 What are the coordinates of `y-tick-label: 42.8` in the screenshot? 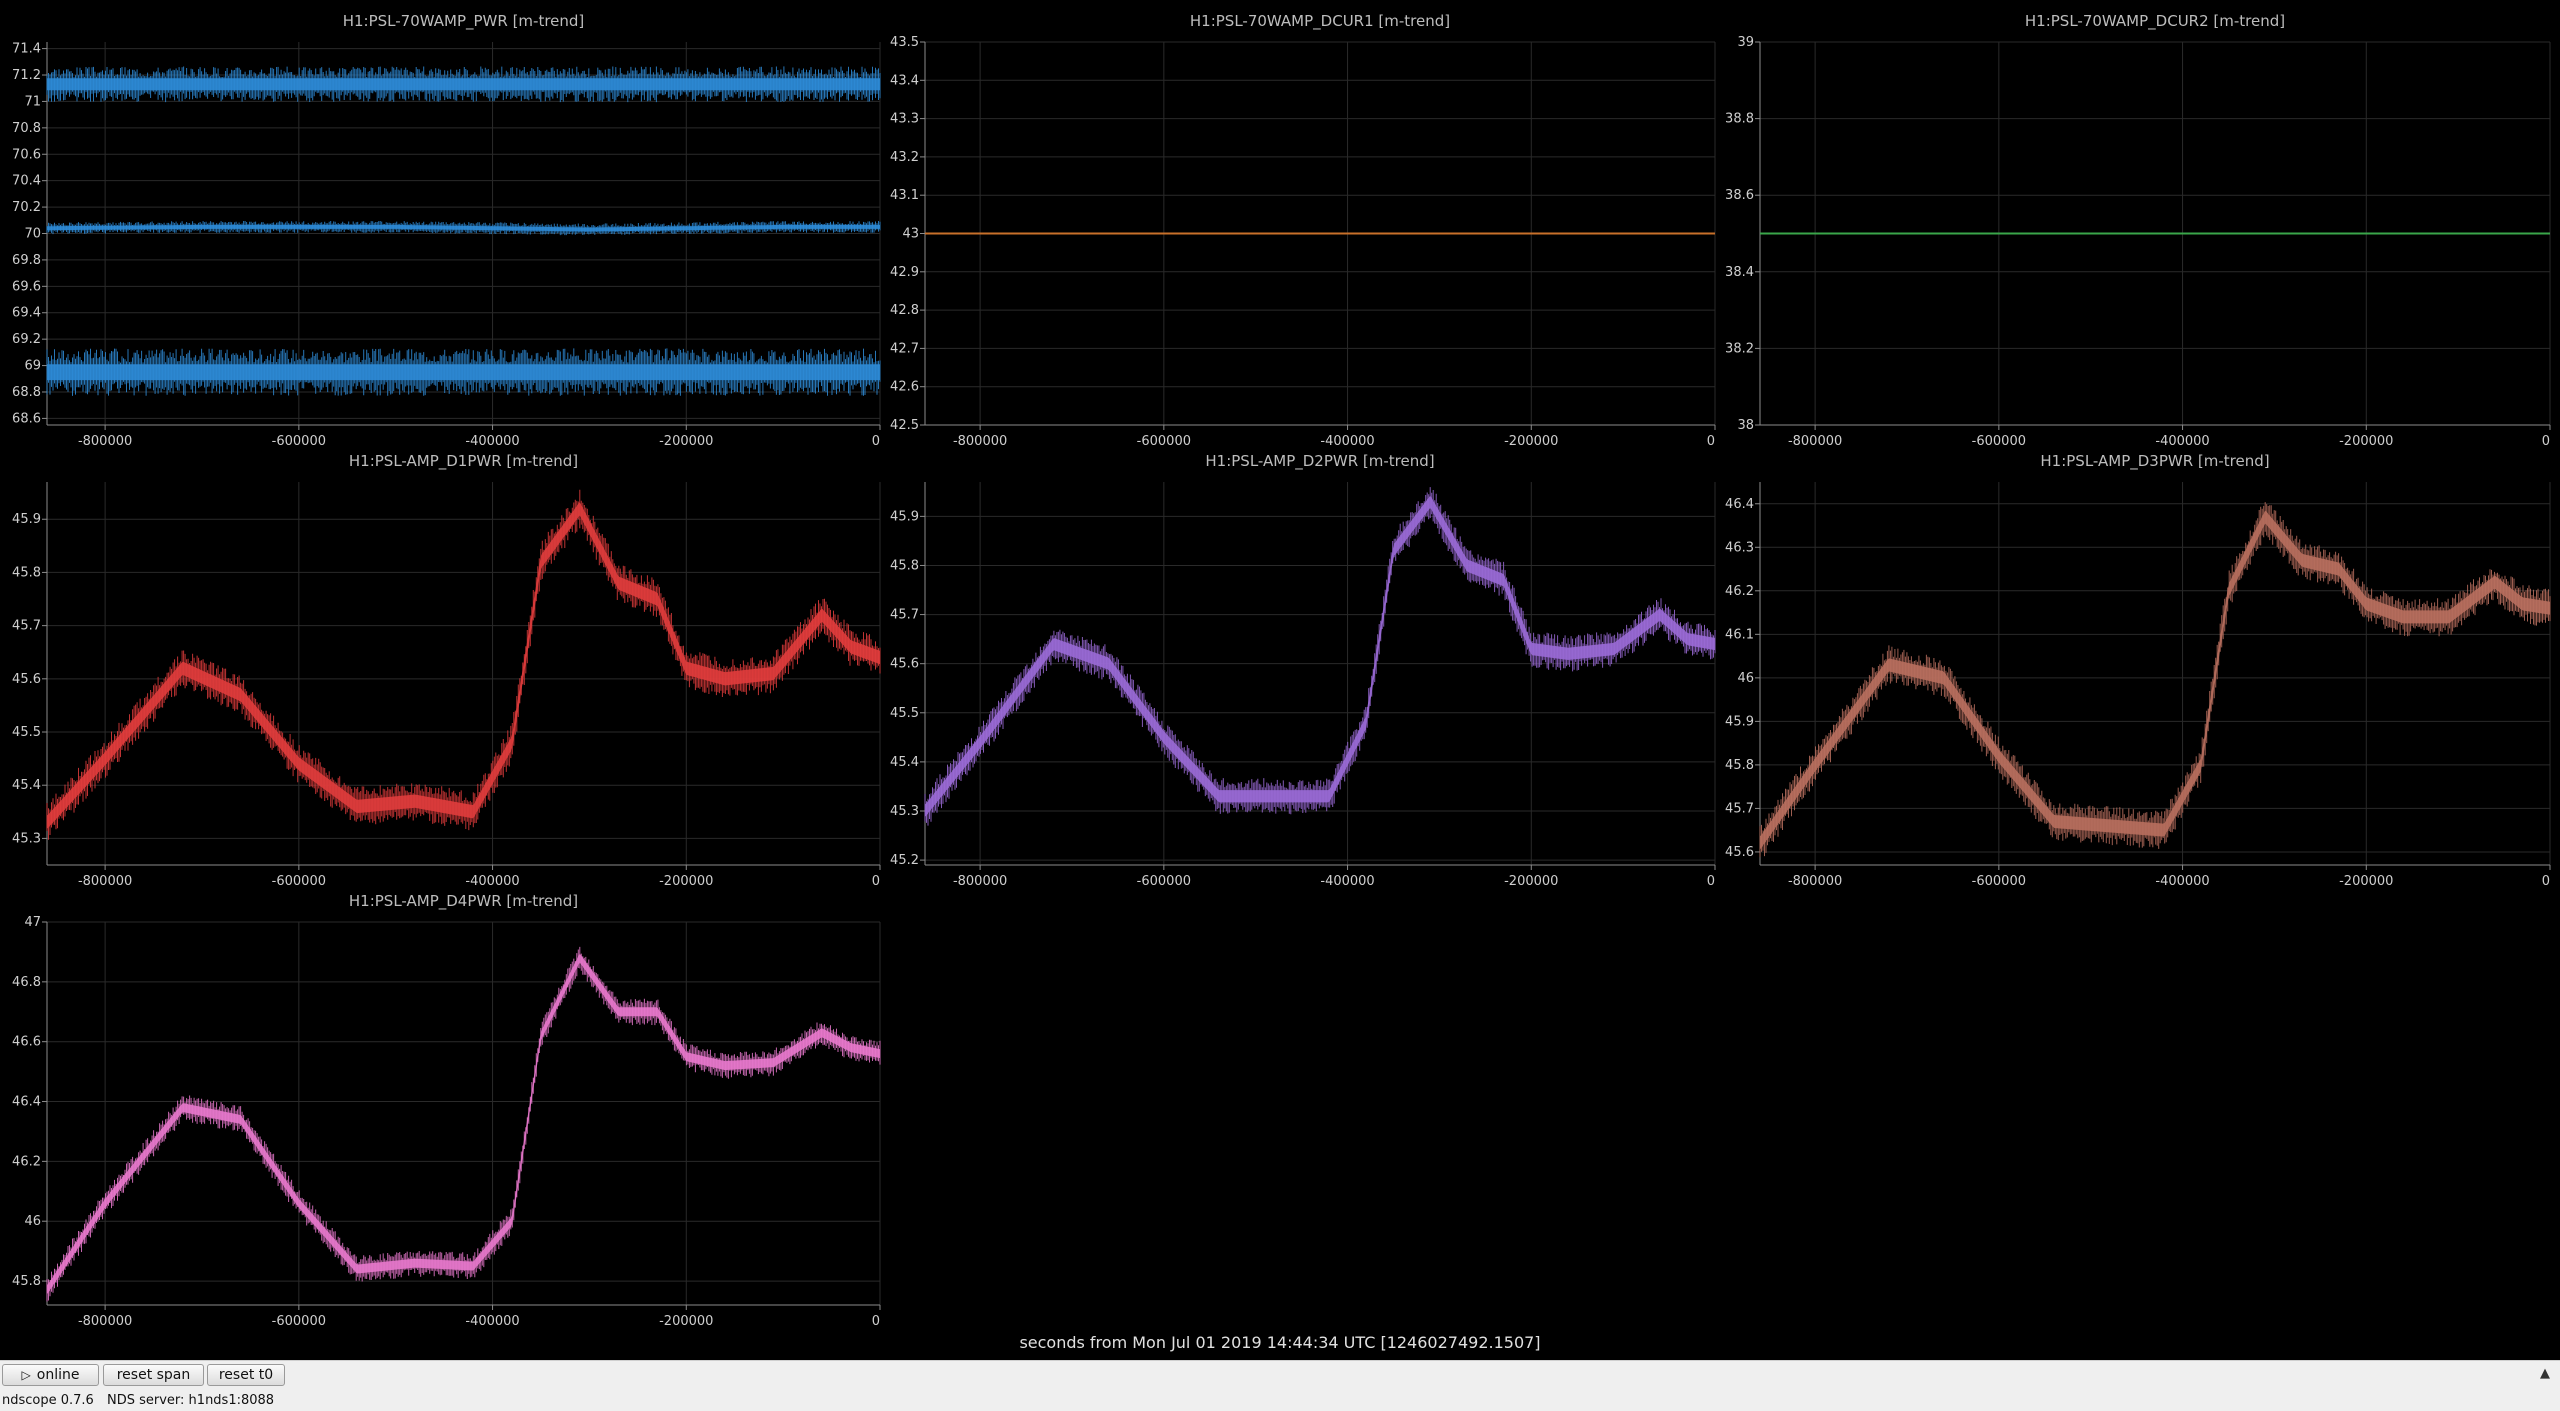 It's located at (904, 310).